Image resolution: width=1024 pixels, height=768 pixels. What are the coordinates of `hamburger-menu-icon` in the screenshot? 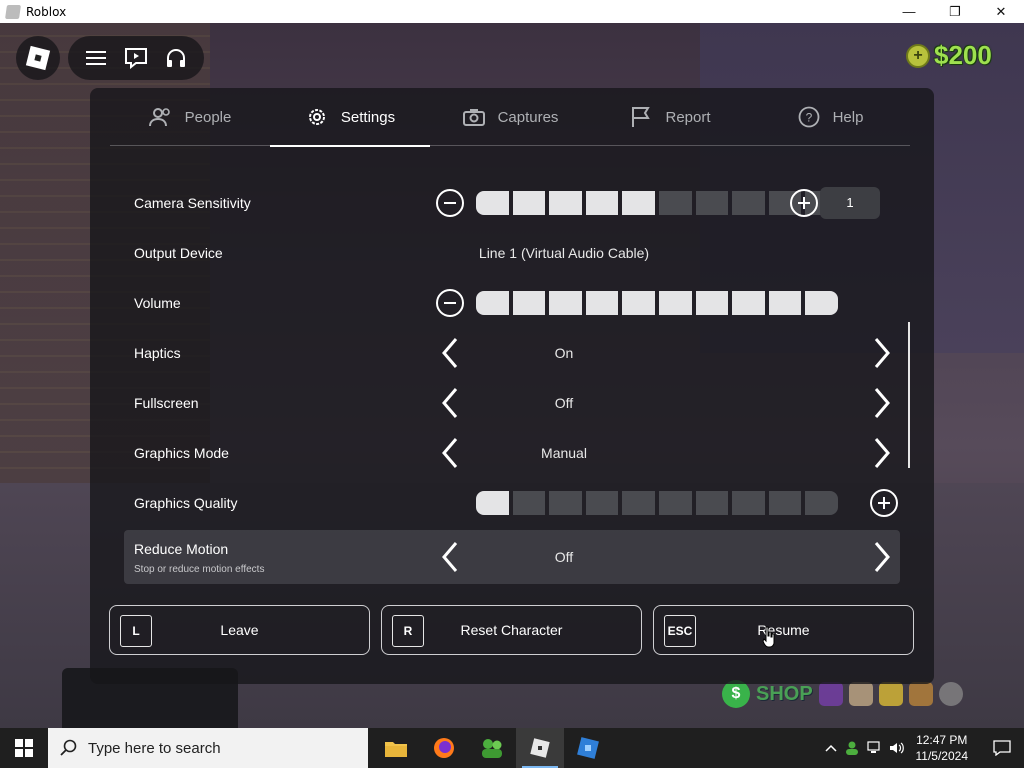 It's located at (96, 58).